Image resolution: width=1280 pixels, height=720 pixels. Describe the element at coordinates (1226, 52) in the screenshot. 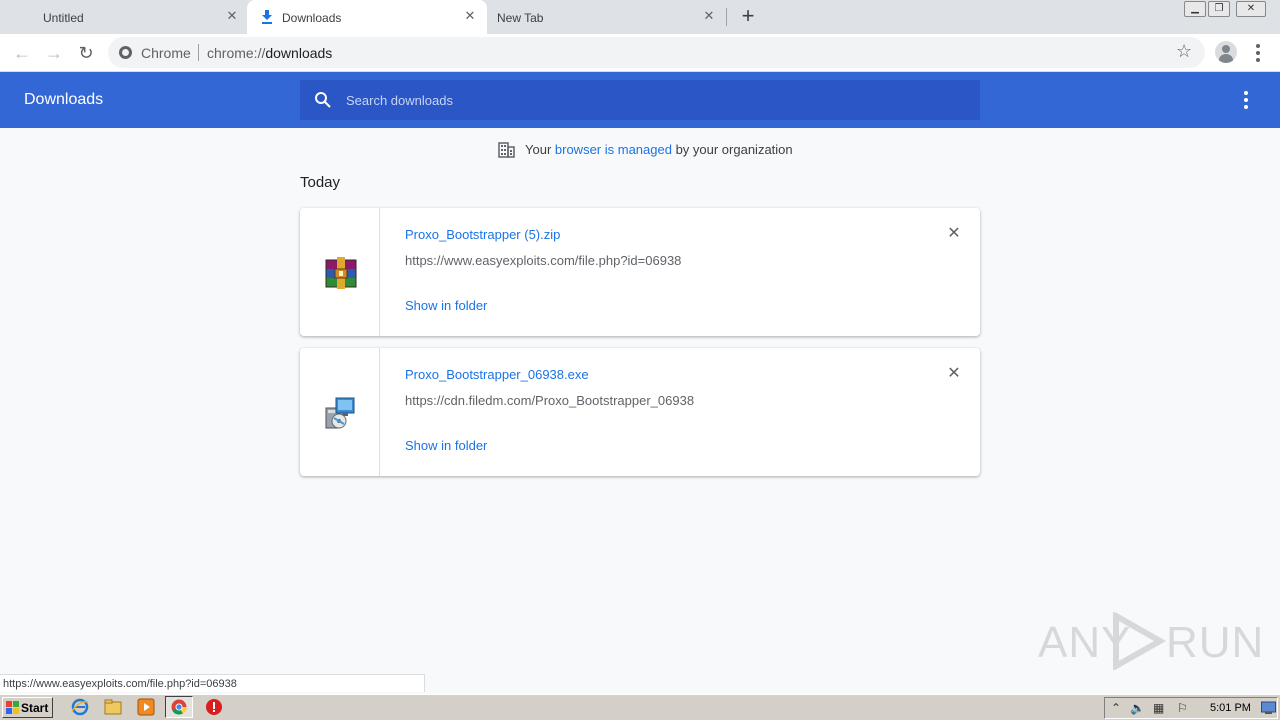

I see `profile-avatar-icon` at that location.